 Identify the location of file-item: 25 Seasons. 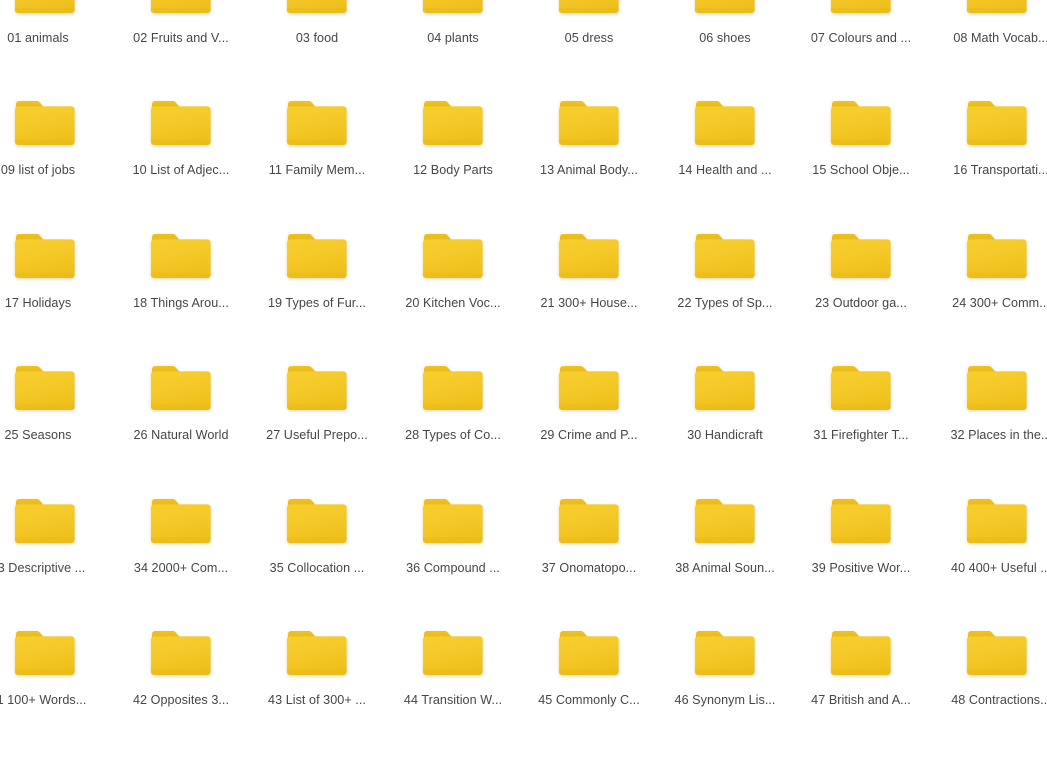
(56, 401).